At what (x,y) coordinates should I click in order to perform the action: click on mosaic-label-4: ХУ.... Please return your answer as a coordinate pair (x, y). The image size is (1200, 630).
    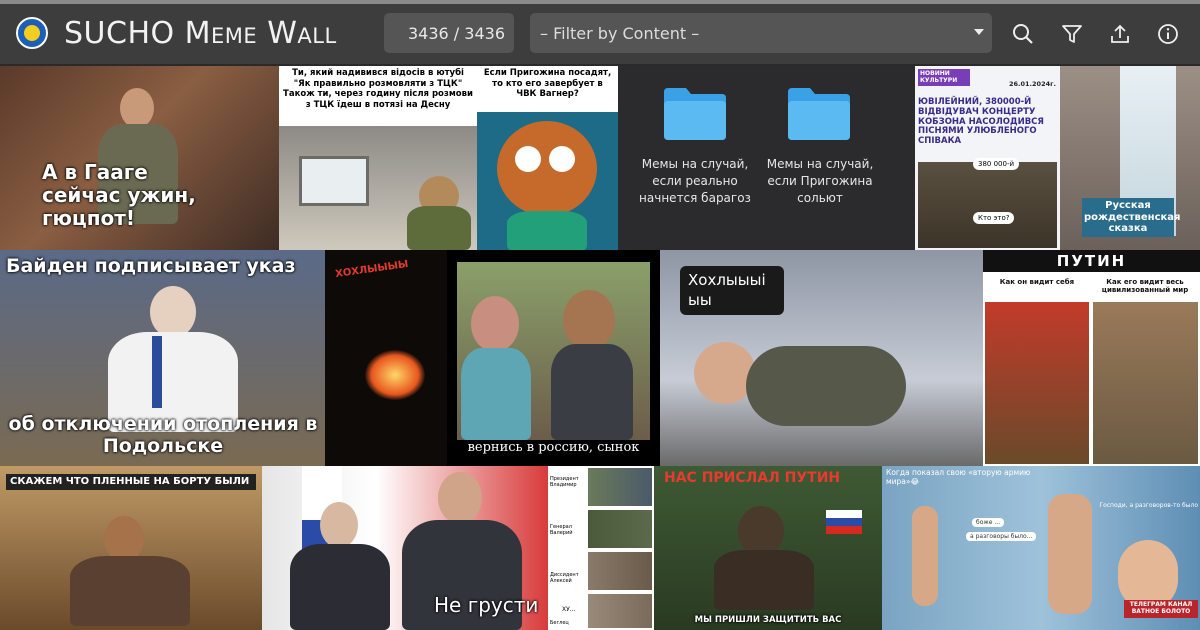
    Looking at the image, I should click on (569, 609).